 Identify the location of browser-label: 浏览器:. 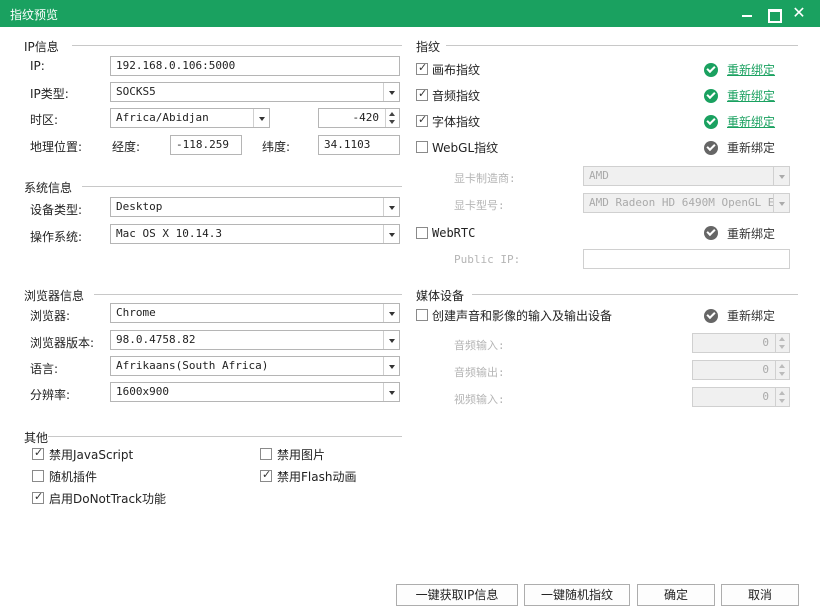
(50, 316).